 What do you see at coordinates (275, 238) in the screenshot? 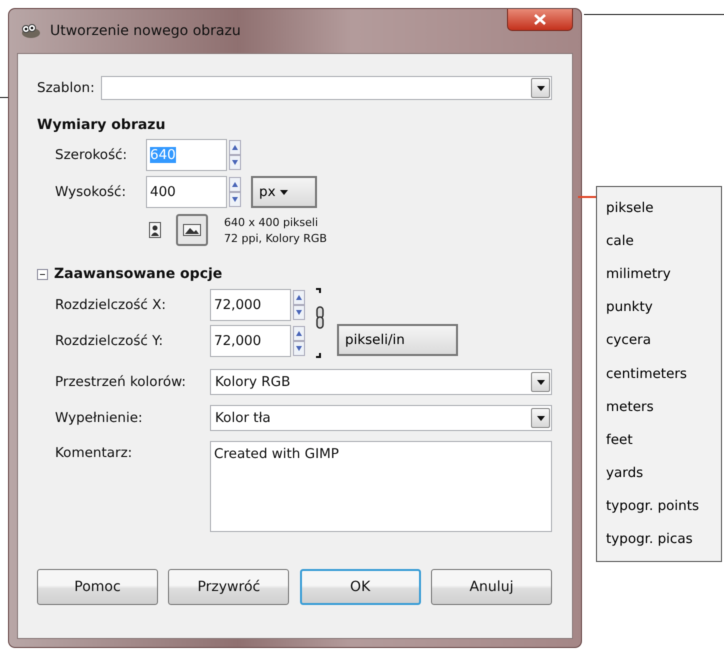
I see `image-info-text: 72 ppi, Kolory RGB` at bounding box center [275, 238].